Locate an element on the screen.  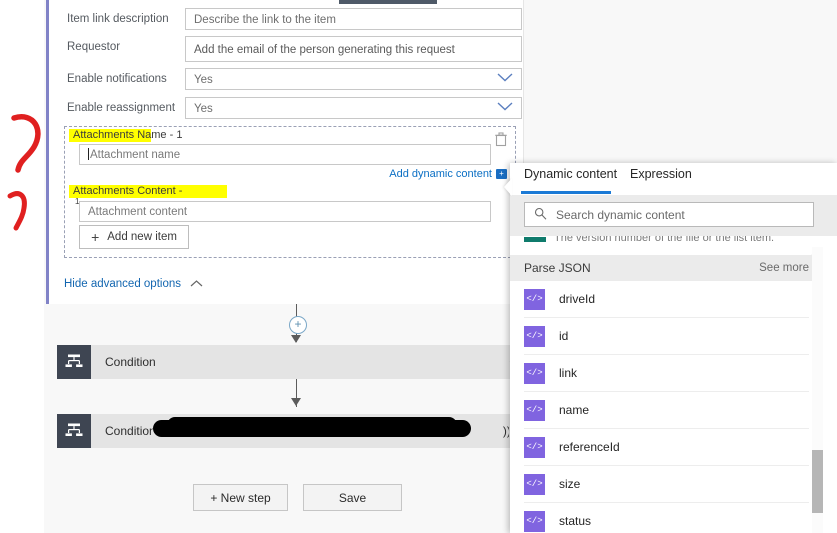
hide-advanced-options-label: Hide advanced options is located at coordinates (122, 284).